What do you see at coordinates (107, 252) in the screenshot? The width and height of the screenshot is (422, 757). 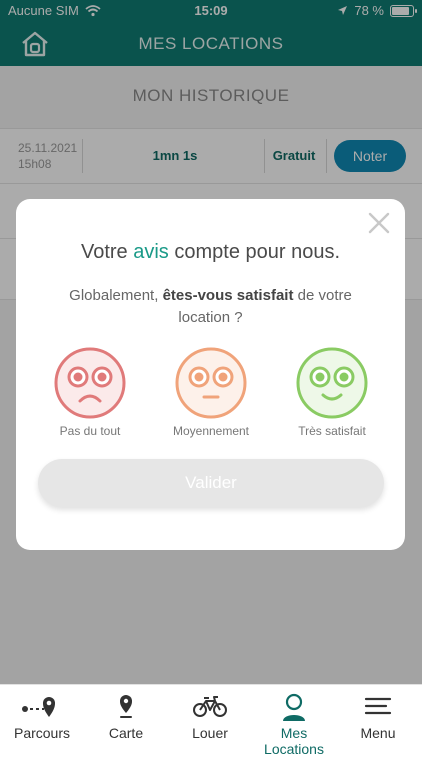 I see `headline-prefix: Votre` at bounding box center [107, 252].